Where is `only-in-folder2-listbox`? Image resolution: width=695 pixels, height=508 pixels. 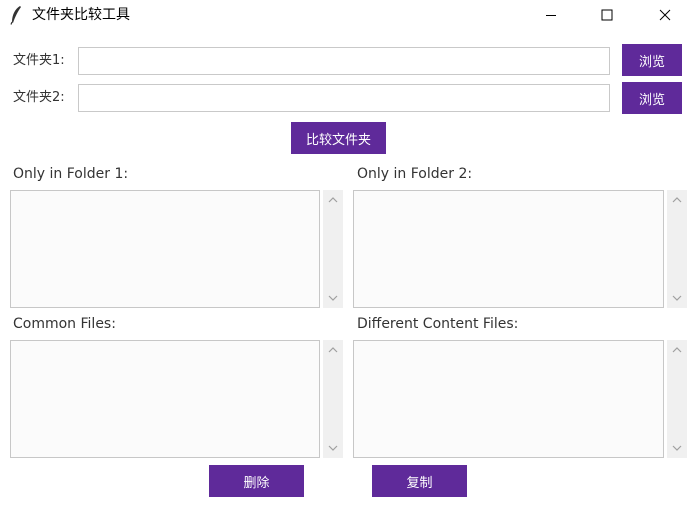
only-in-folder2-listbox is located at coordinates (508, 249).